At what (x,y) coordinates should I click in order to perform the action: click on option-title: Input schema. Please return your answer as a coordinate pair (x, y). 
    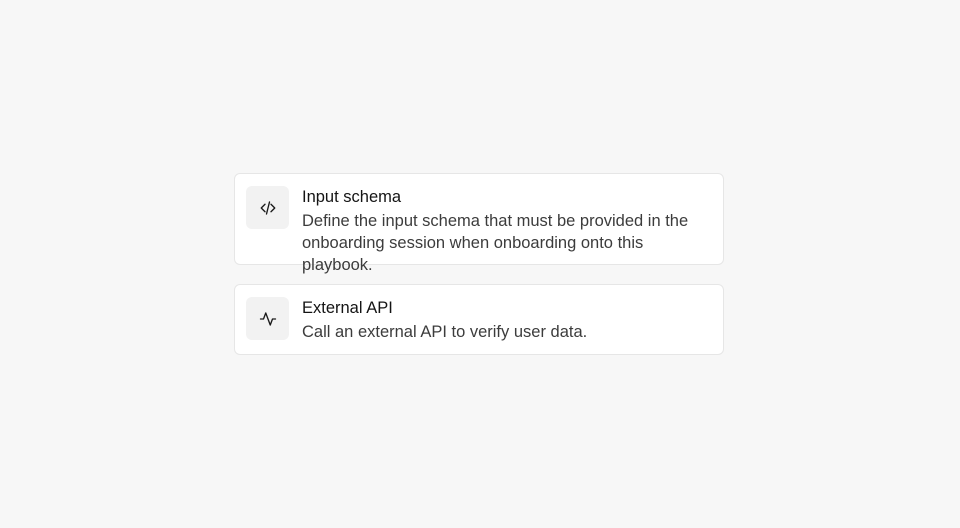
    Looking at the image, I should click on (352, 197).